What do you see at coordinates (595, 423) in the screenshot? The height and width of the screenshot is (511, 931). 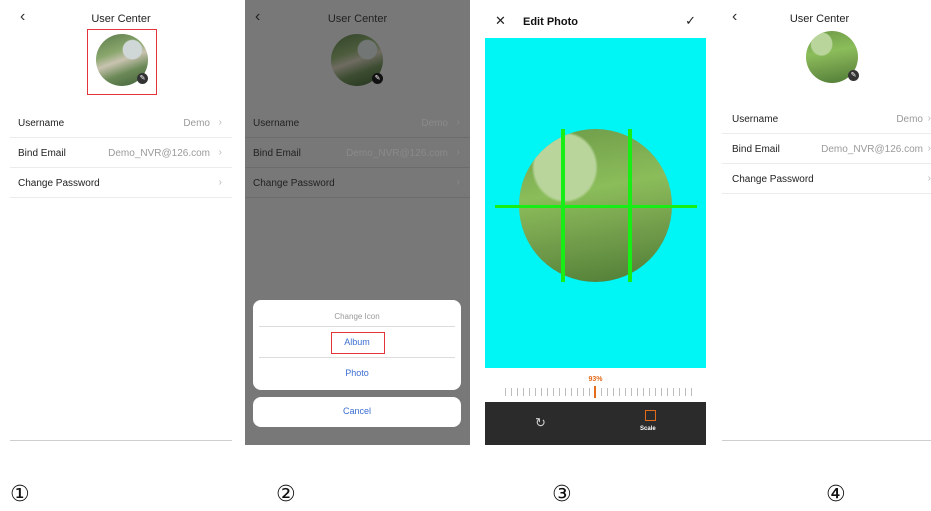 I see `edit-toolbar: ↻ Scale` at bounding box center [595, 423].